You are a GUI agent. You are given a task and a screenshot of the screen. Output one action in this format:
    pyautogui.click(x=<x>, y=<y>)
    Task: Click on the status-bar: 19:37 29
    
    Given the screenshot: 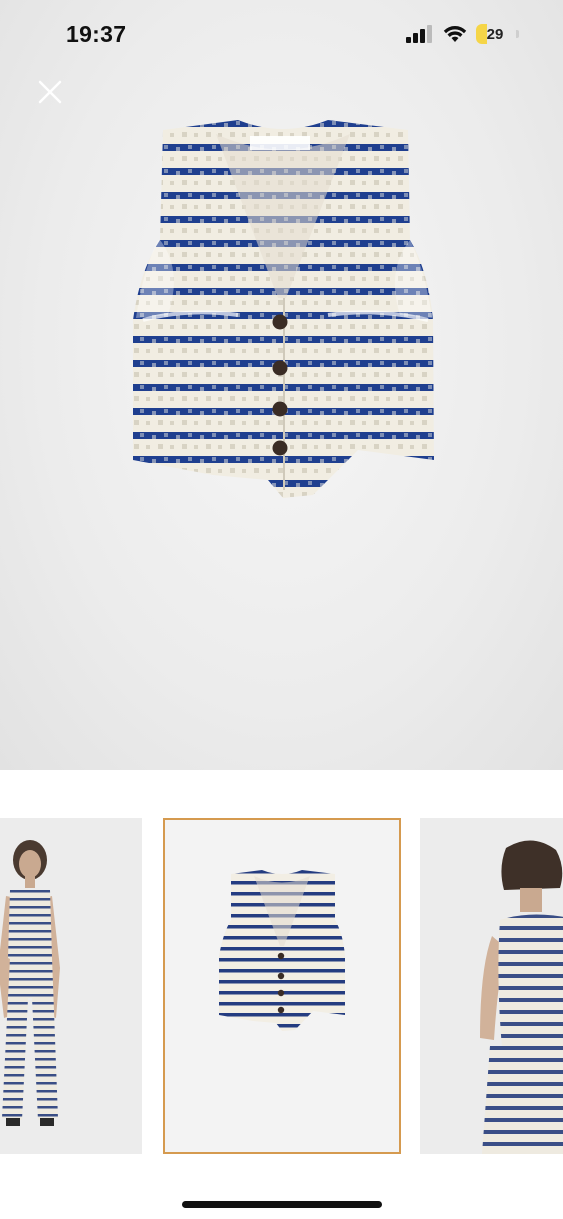 What is the action you would take?
    pyautogui.click(x=281, y=34)
    